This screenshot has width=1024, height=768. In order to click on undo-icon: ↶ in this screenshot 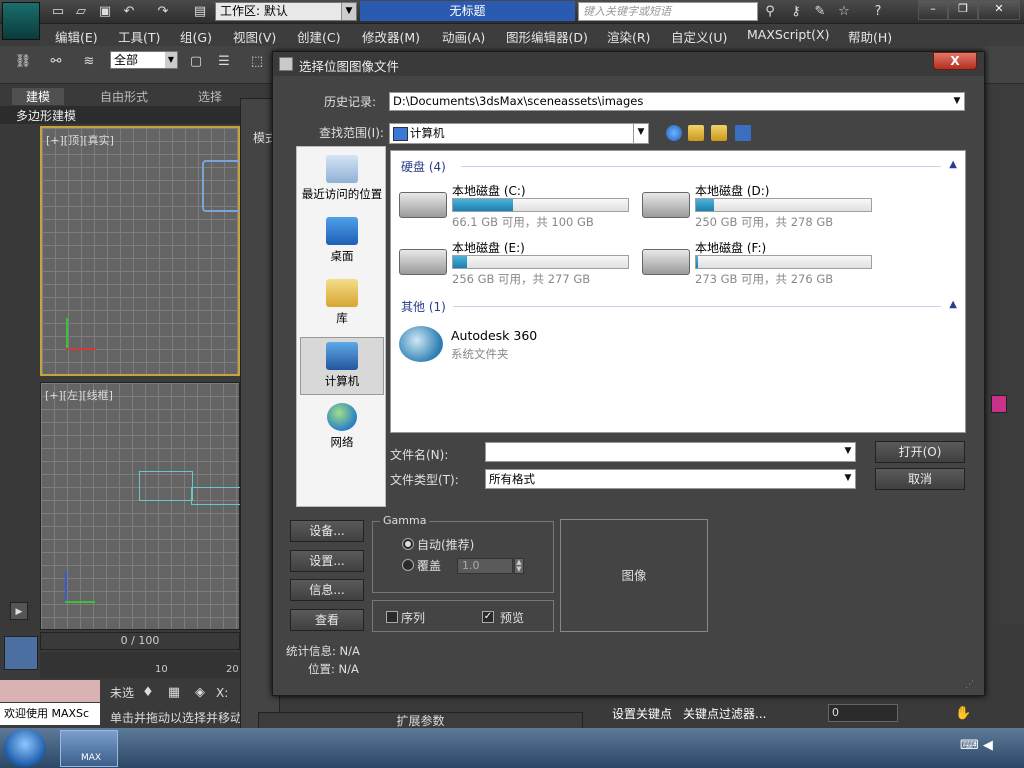, I will do `click(129, 12)`.